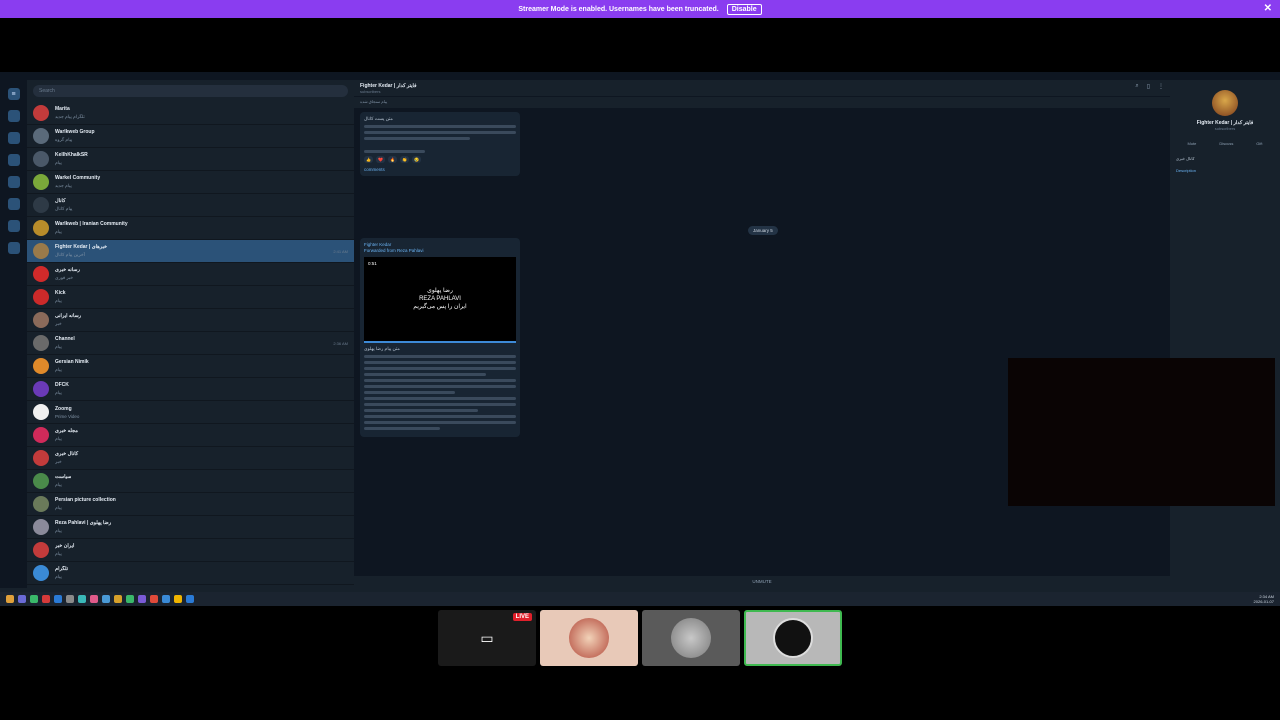 The width and height of the screenshot is (1280, 720). I want to click on chat-name: تلگرام, so click(62, 569).